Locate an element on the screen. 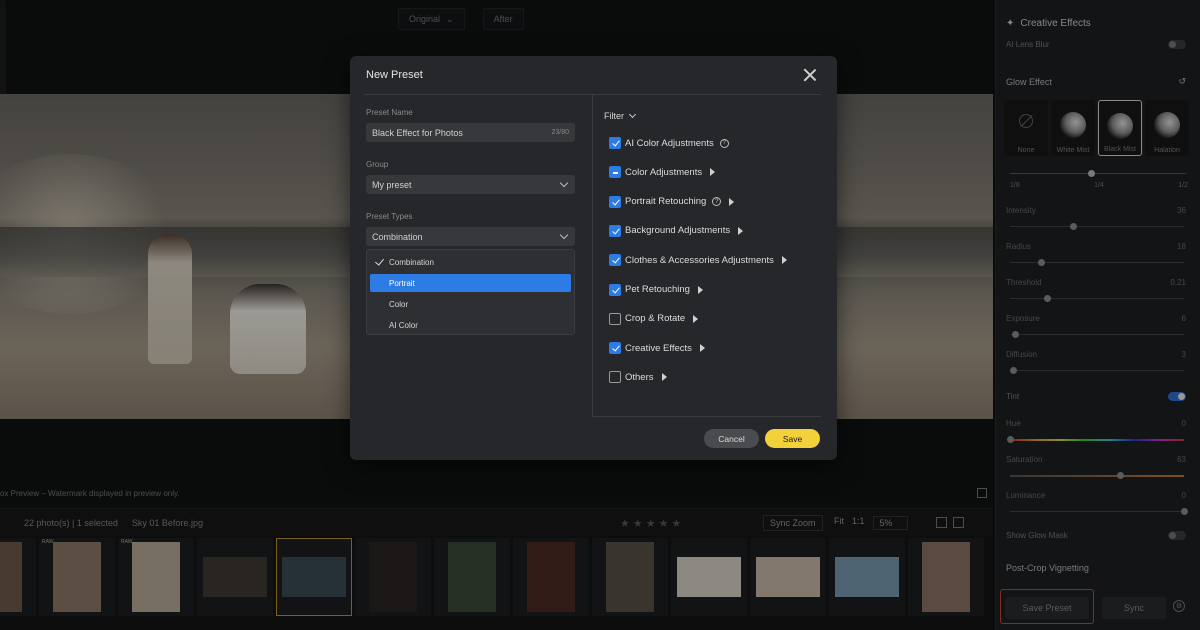 The image size is (1200, 630). filter-label: Filter is located at coordinates (614, 116).